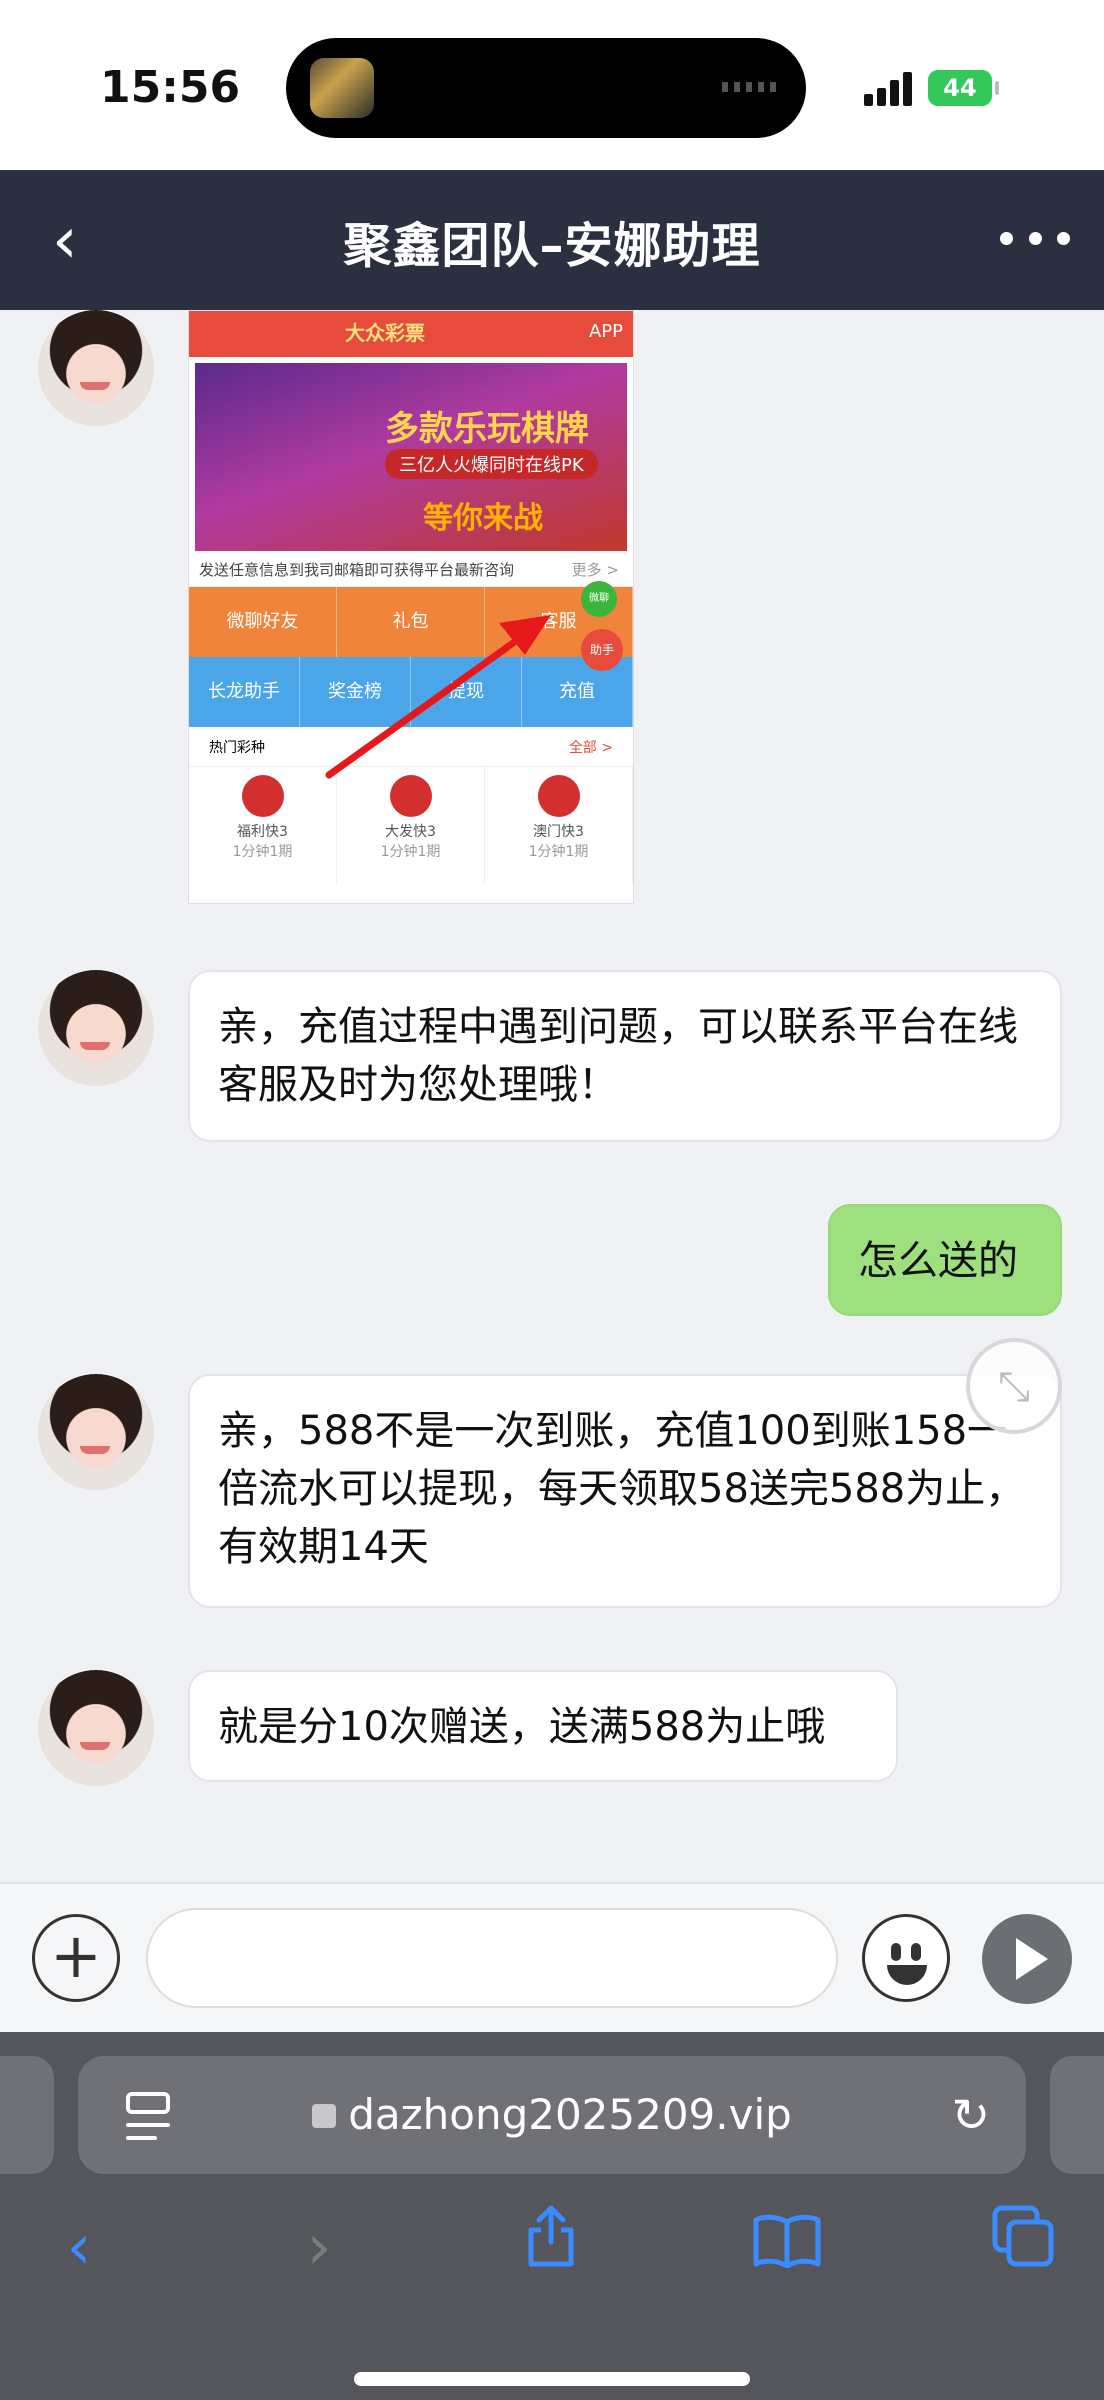  I want to click on my-message-bubble: 怎么送的, so click(945, 1260).